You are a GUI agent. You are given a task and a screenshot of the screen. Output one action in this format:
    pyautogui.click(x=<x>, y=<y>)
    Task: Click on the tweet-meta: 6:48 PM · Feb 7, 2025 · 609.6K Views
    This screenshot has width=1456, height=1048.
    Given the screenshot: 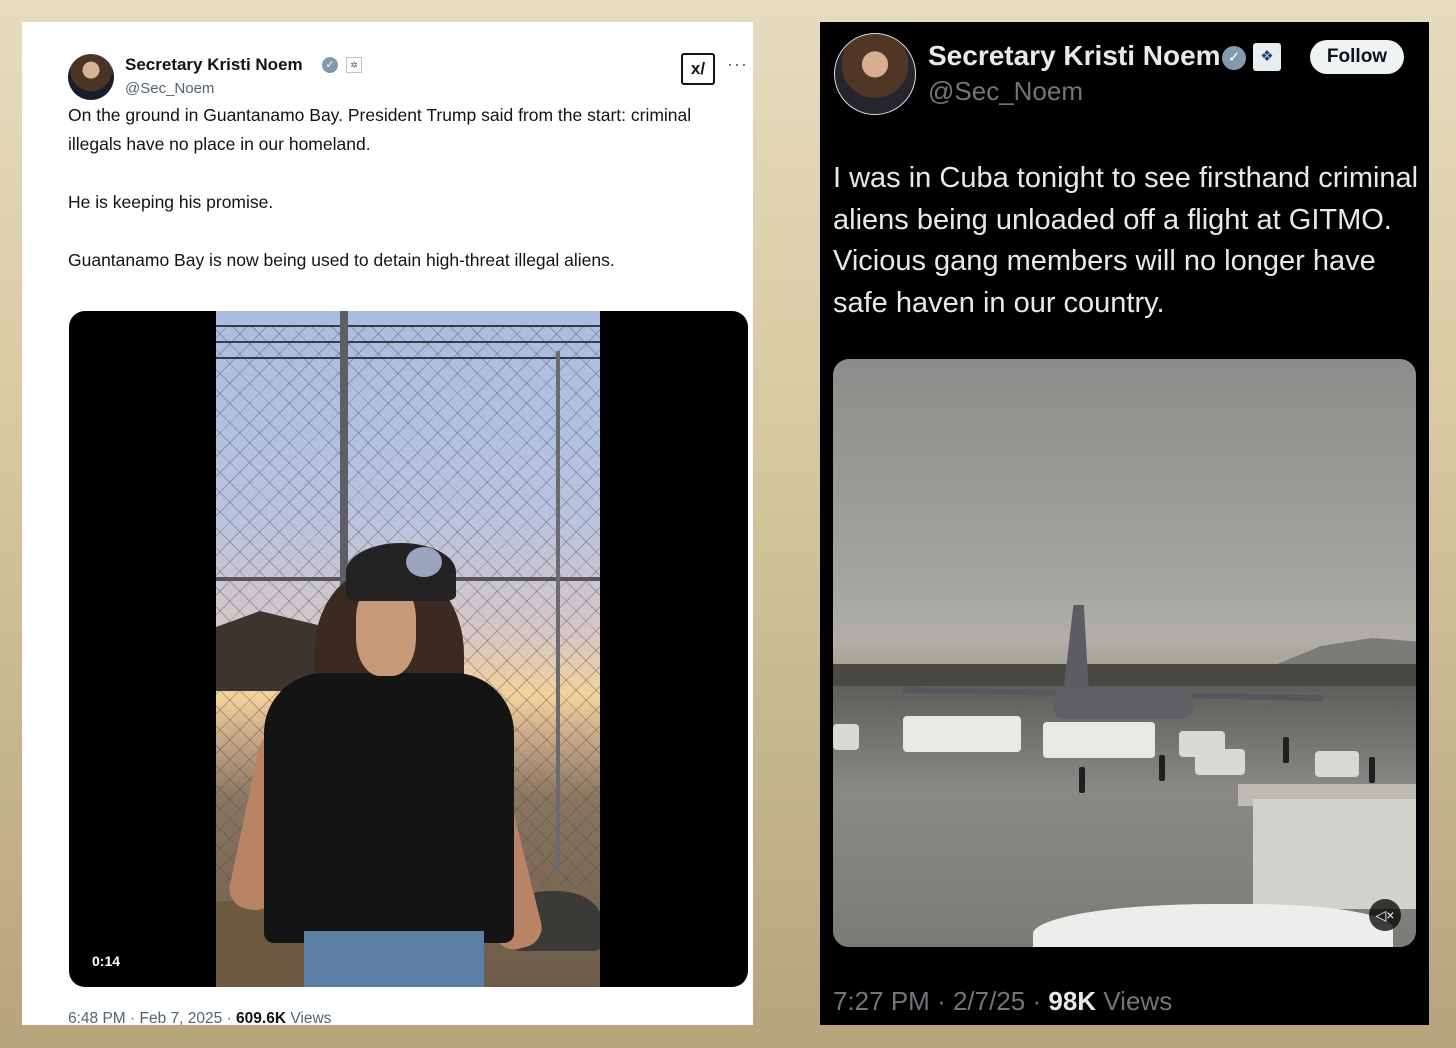 What is the action you would take?
    pyautogui.click(x=200, y=1018)
    